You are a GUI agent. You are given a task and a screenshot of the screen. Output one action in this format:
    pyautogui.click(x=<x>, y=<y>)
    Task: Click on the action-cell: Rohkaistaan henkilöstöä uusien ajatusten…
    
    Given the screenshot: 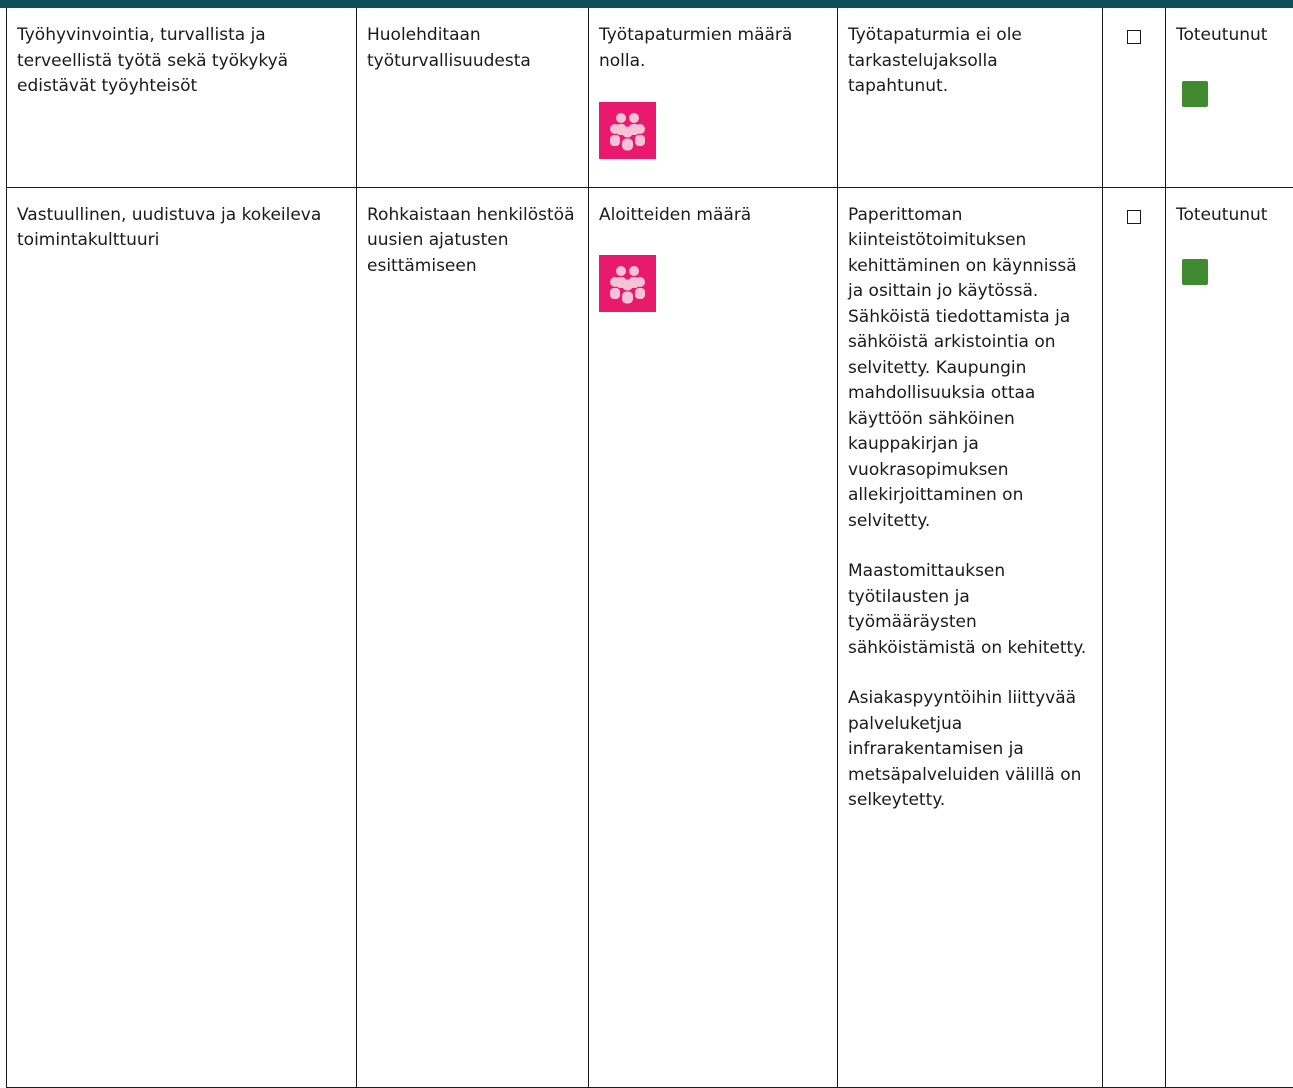 What is the action you would take?
    pyautogui.click(x=473, y=637)
    